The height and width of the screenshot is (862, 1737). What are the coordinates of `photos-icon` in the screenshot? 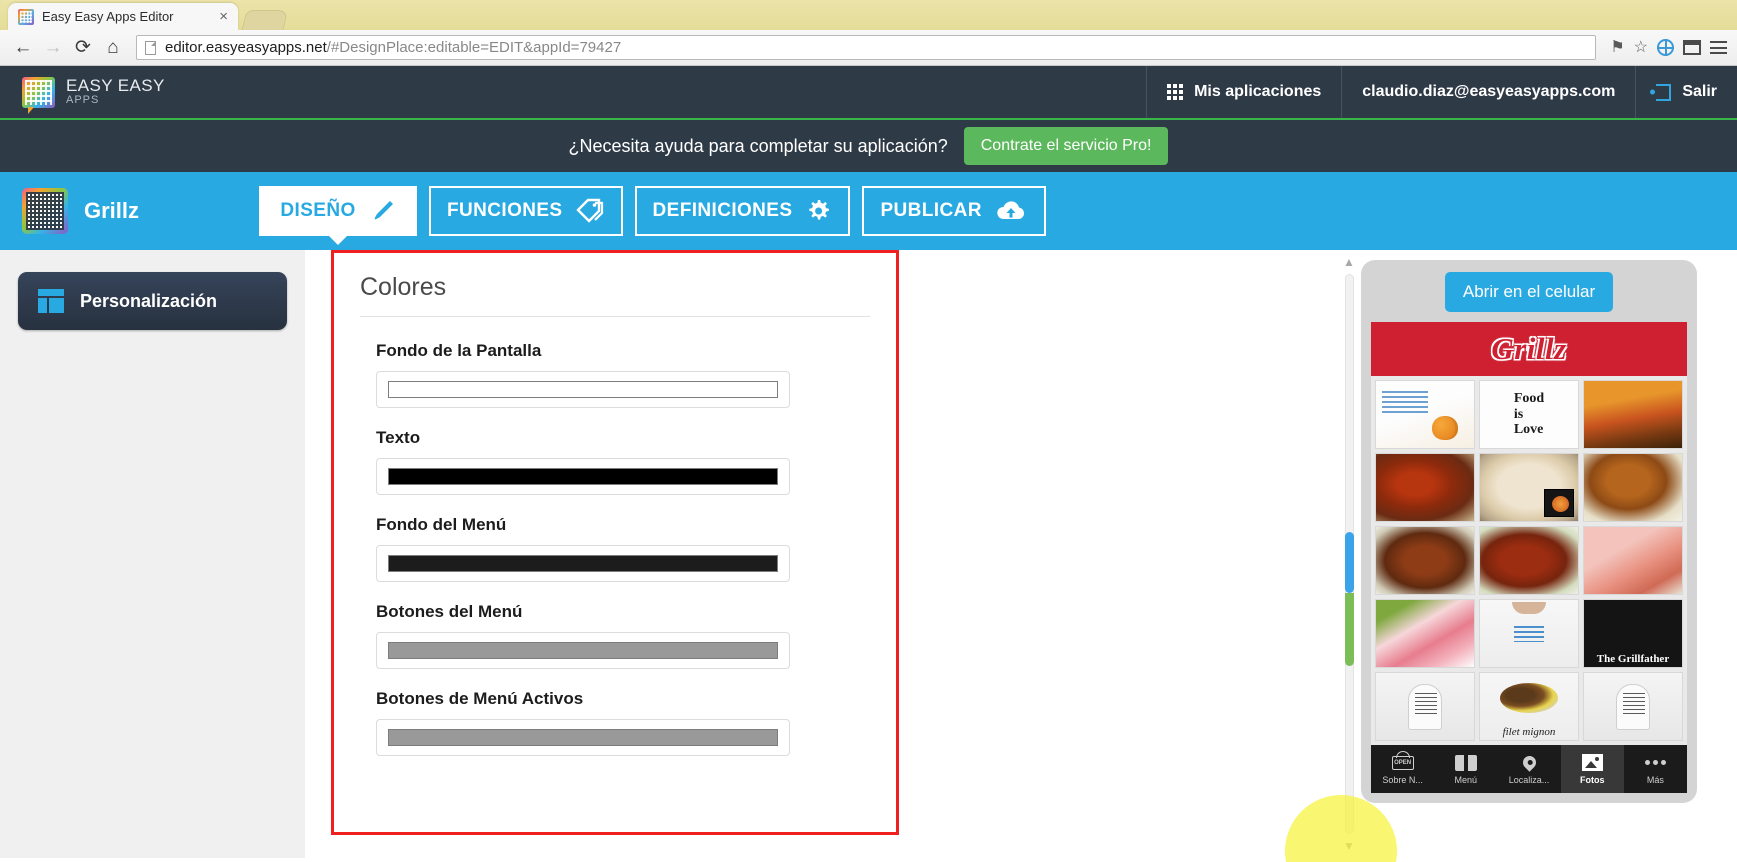 It's located at (1592, 762).